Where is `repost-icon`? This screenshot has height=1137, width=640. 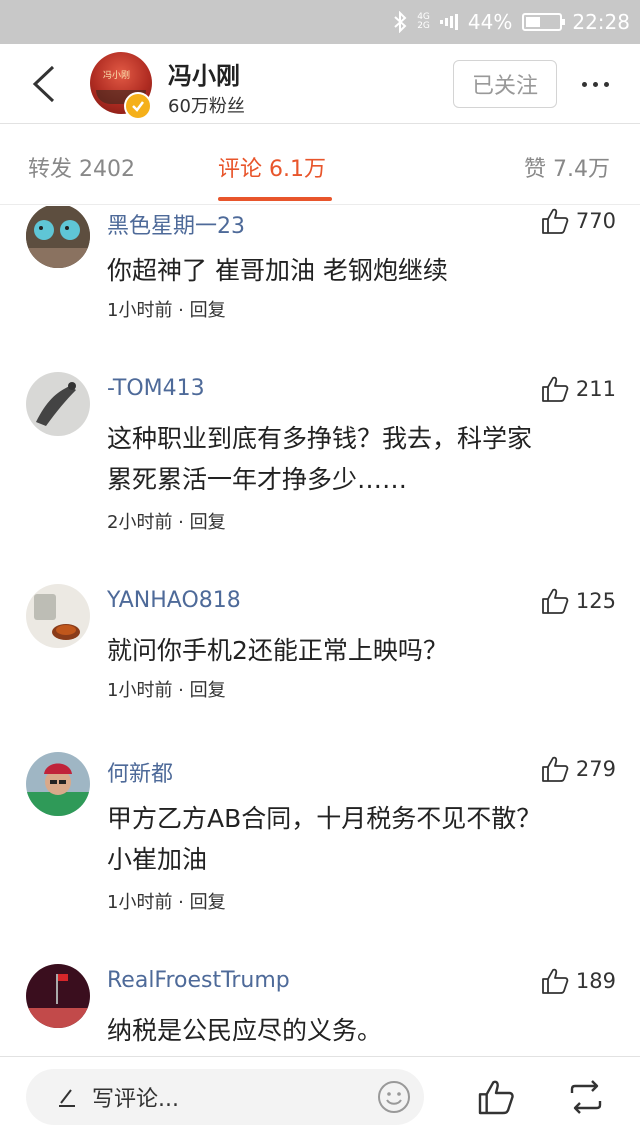 repost-icon is located at coordinates (586, 1097).